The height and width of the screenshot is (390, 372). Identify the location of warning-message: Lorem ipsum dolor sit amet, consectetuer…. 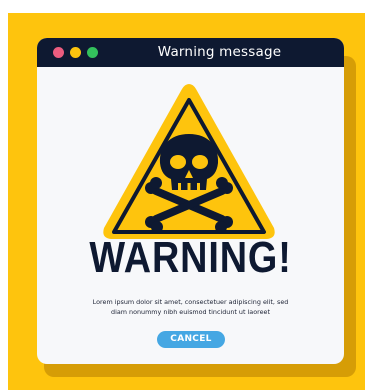
(190, 307).